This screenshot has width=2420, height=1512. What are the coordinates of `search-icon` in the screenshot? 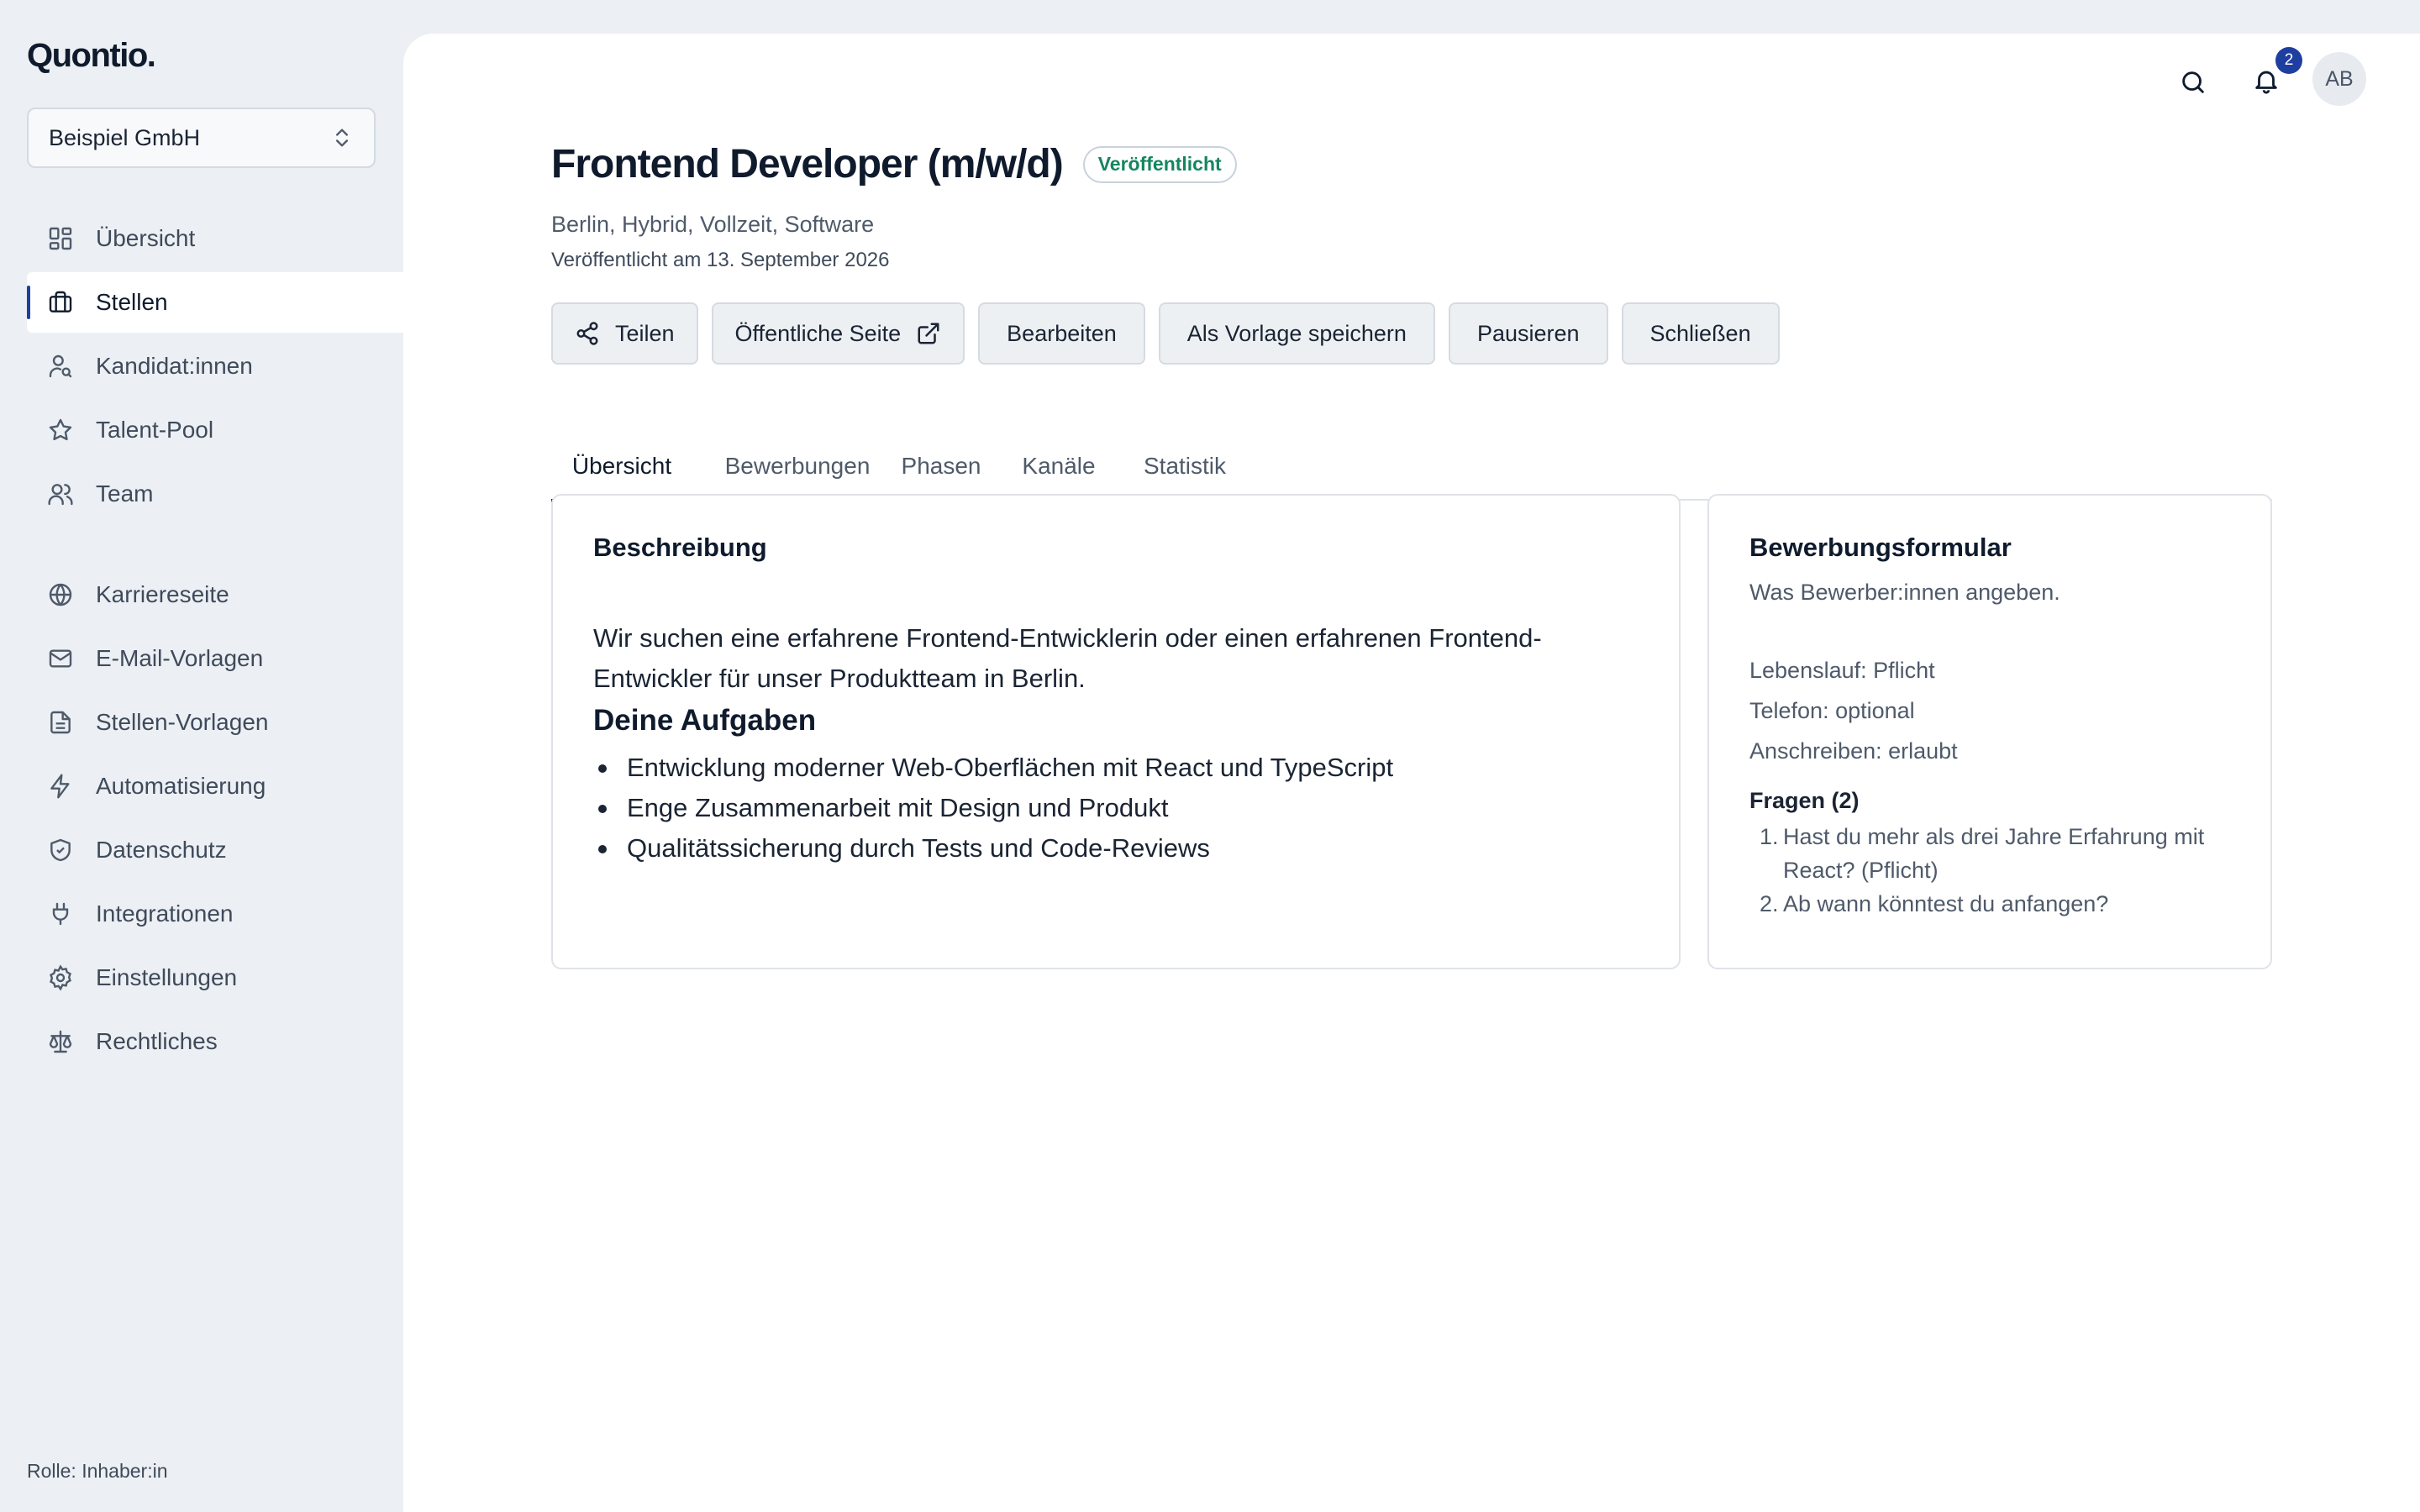 It's located at (2193, 82).